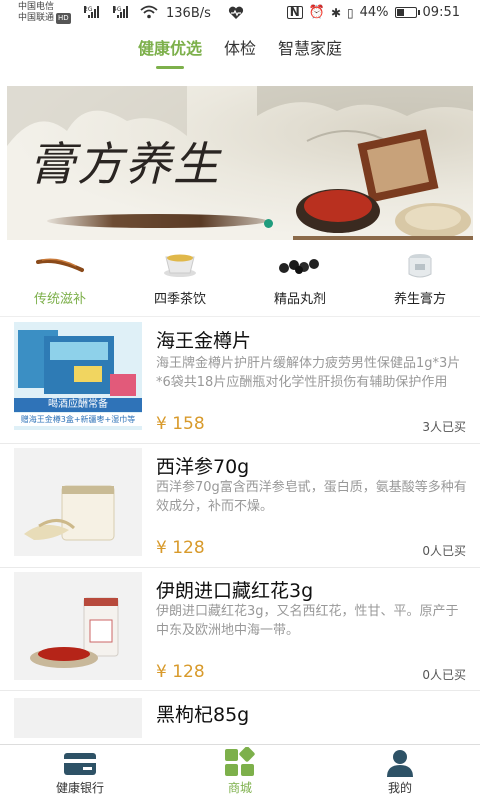  I want to click on network-type-2: 4G, so click(117, 9).